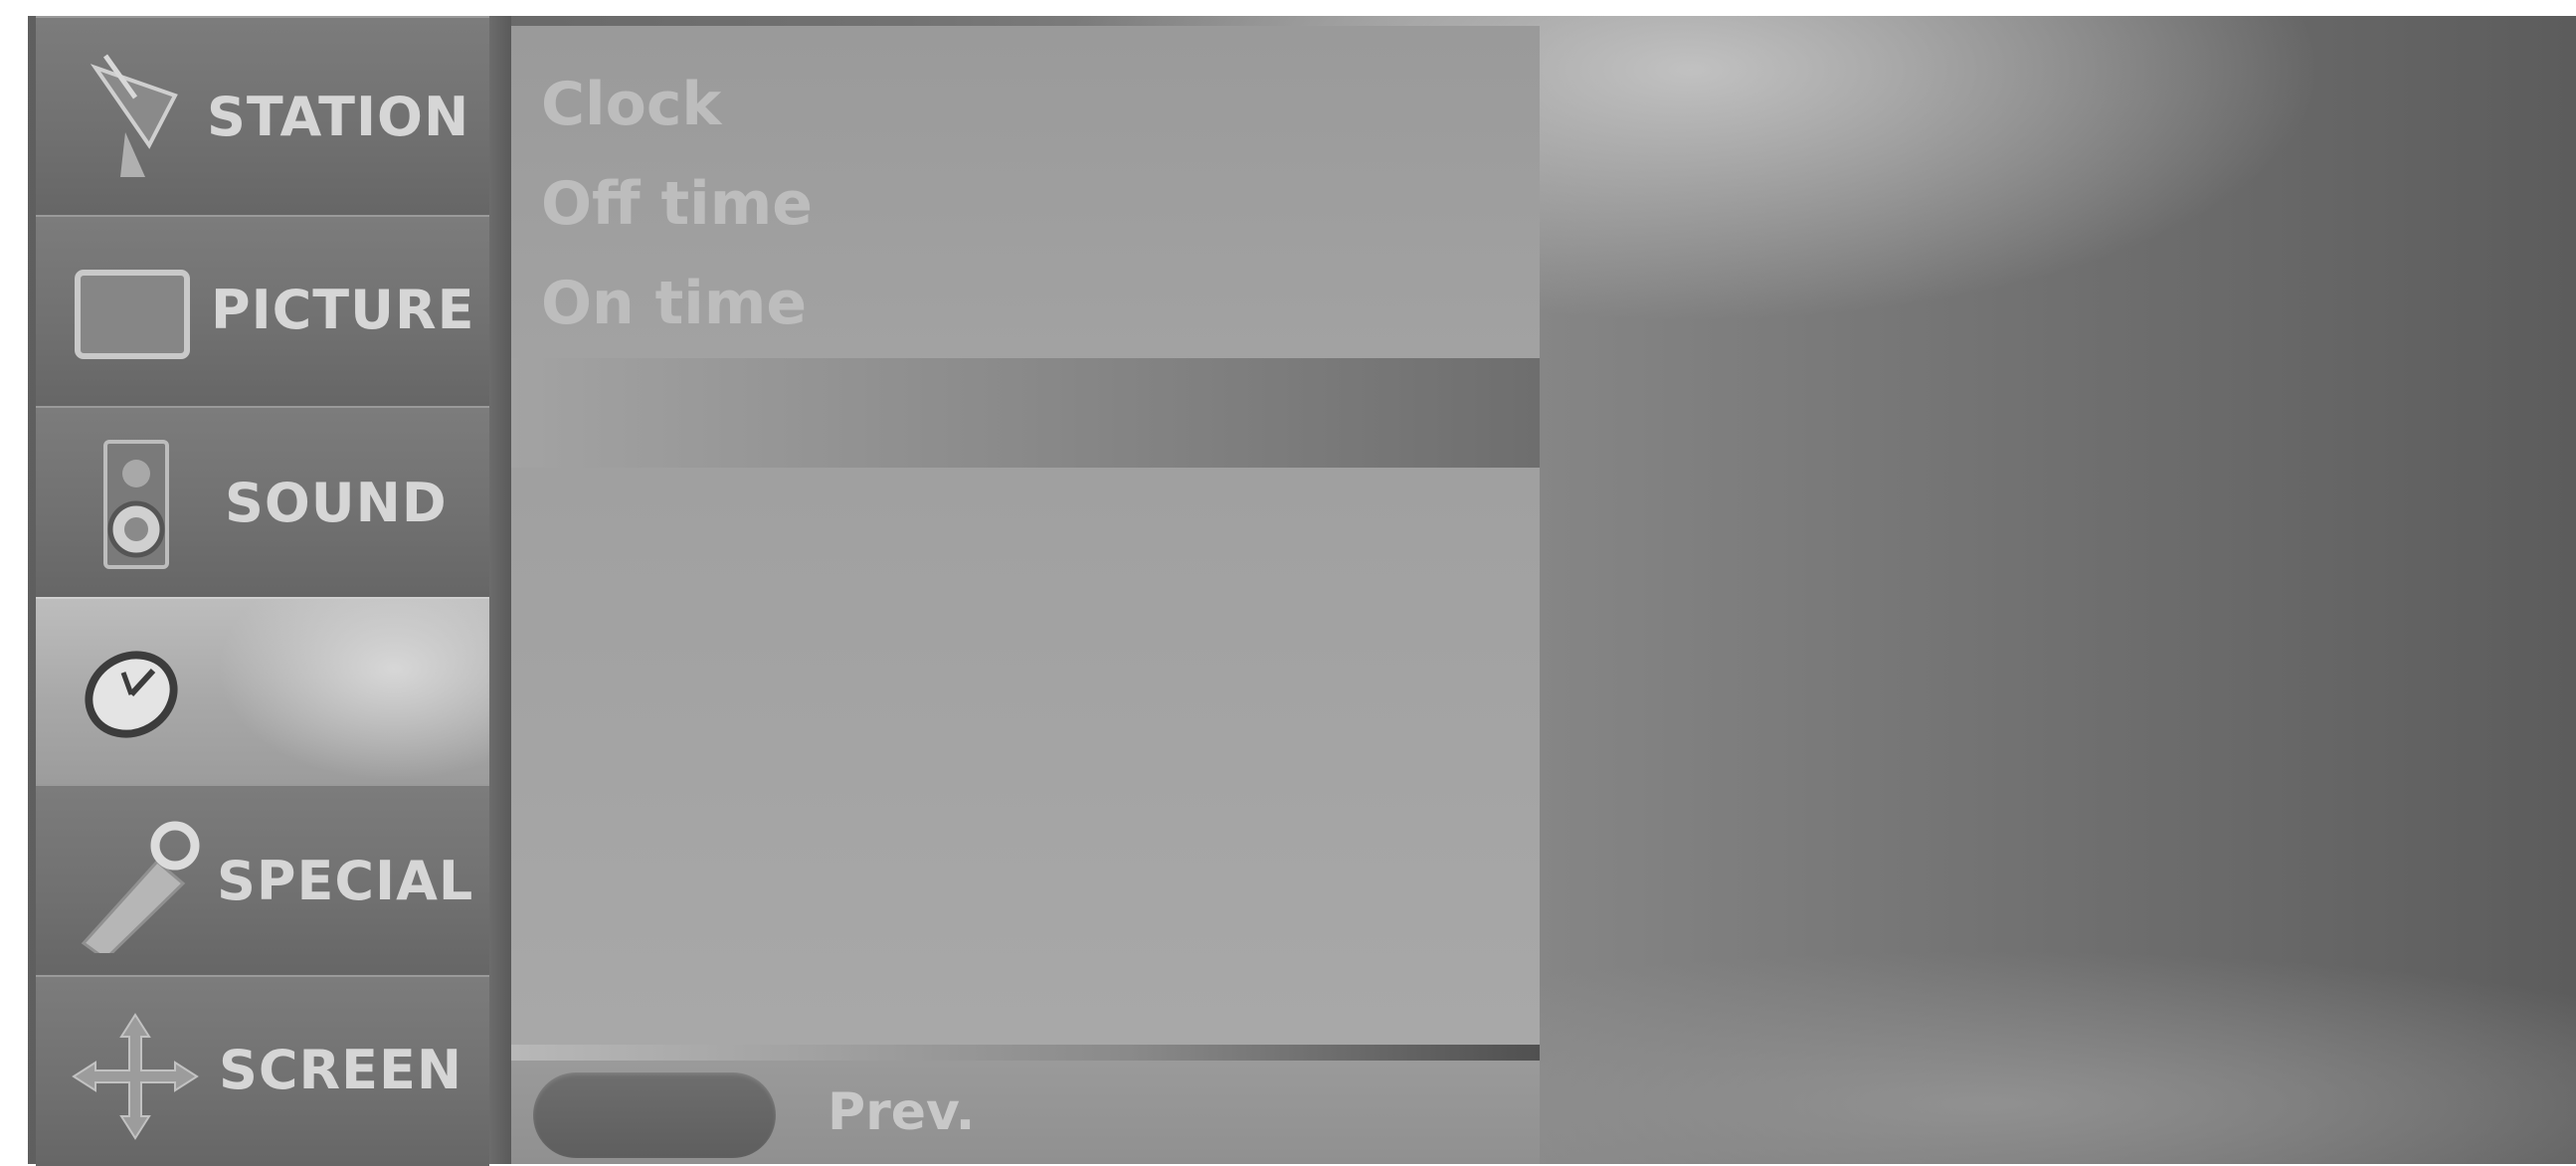  Describe the element at coordinates (341, 1070) in the screenshot. I see `menu-item-screen-label: SCREEN` at that location.